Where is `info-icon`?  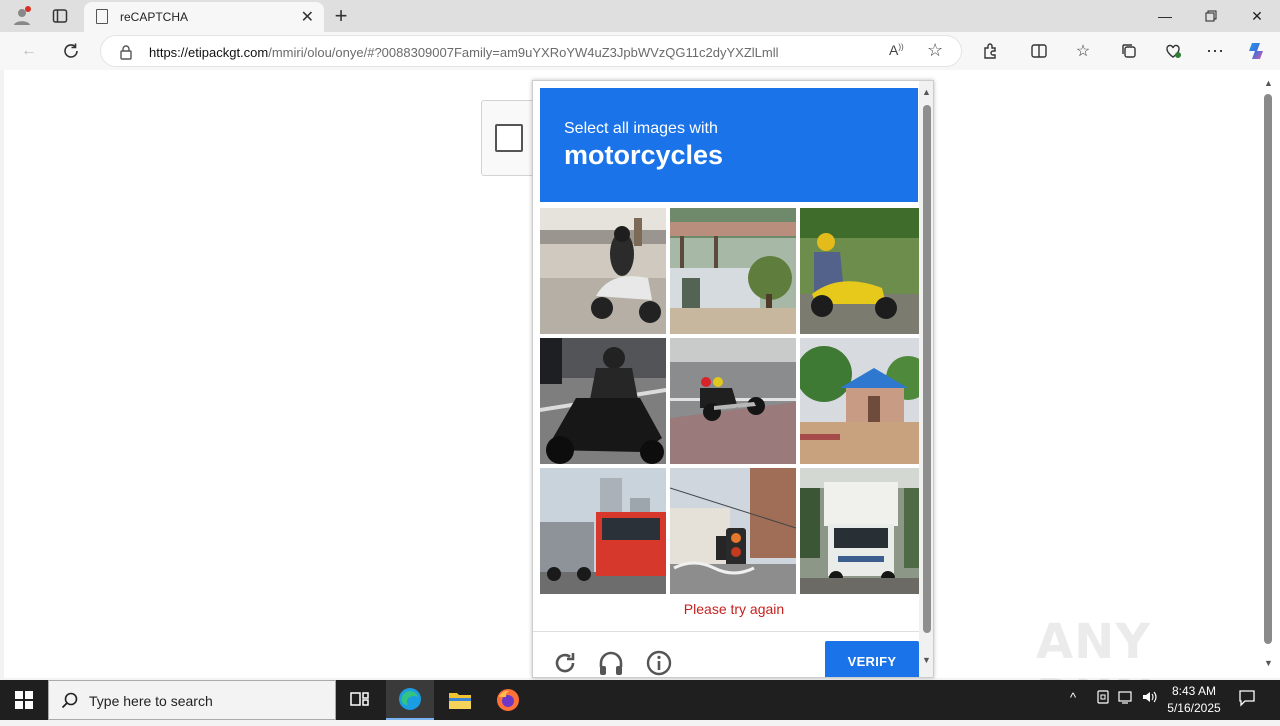 info-icon is located at coordinates (659, 663).